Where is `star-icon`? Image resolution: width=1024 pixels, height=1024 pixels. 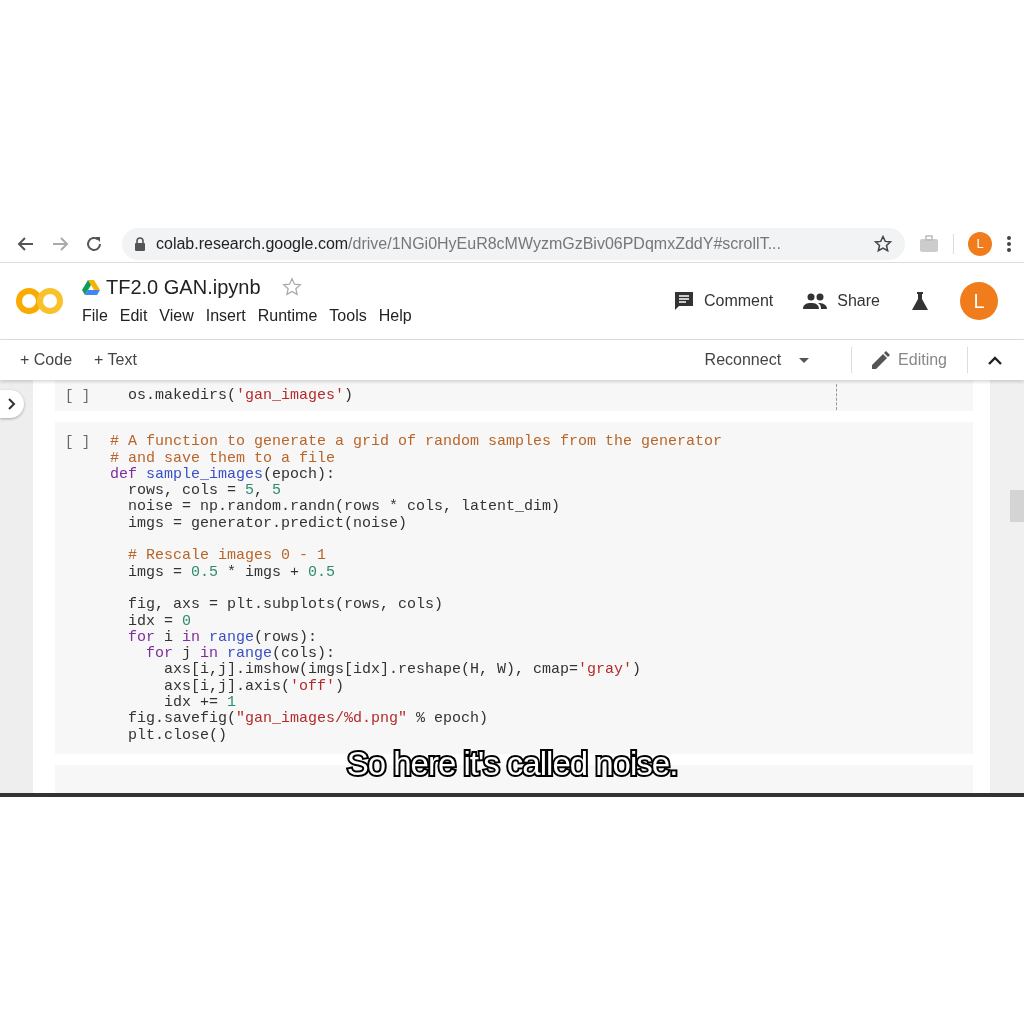
star-icon is located at coordinates (291, 287).